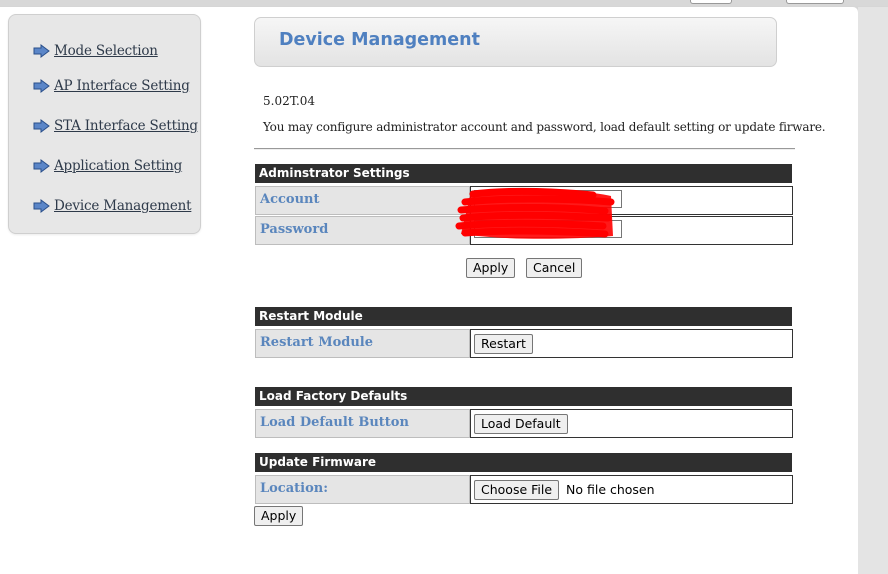 The image size is (888, 574). Describe the element at coordinates (362, 343) in the screenshot. I see `restart-label: Restart Module` at that location.